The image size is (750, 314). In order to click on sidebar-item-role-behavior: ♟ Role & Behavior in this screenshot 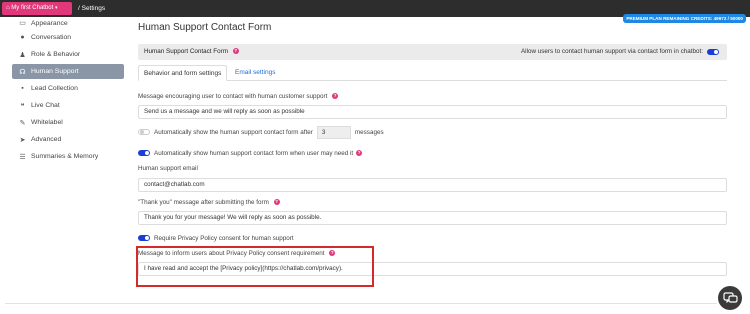, I will do `click(68, 54)`.